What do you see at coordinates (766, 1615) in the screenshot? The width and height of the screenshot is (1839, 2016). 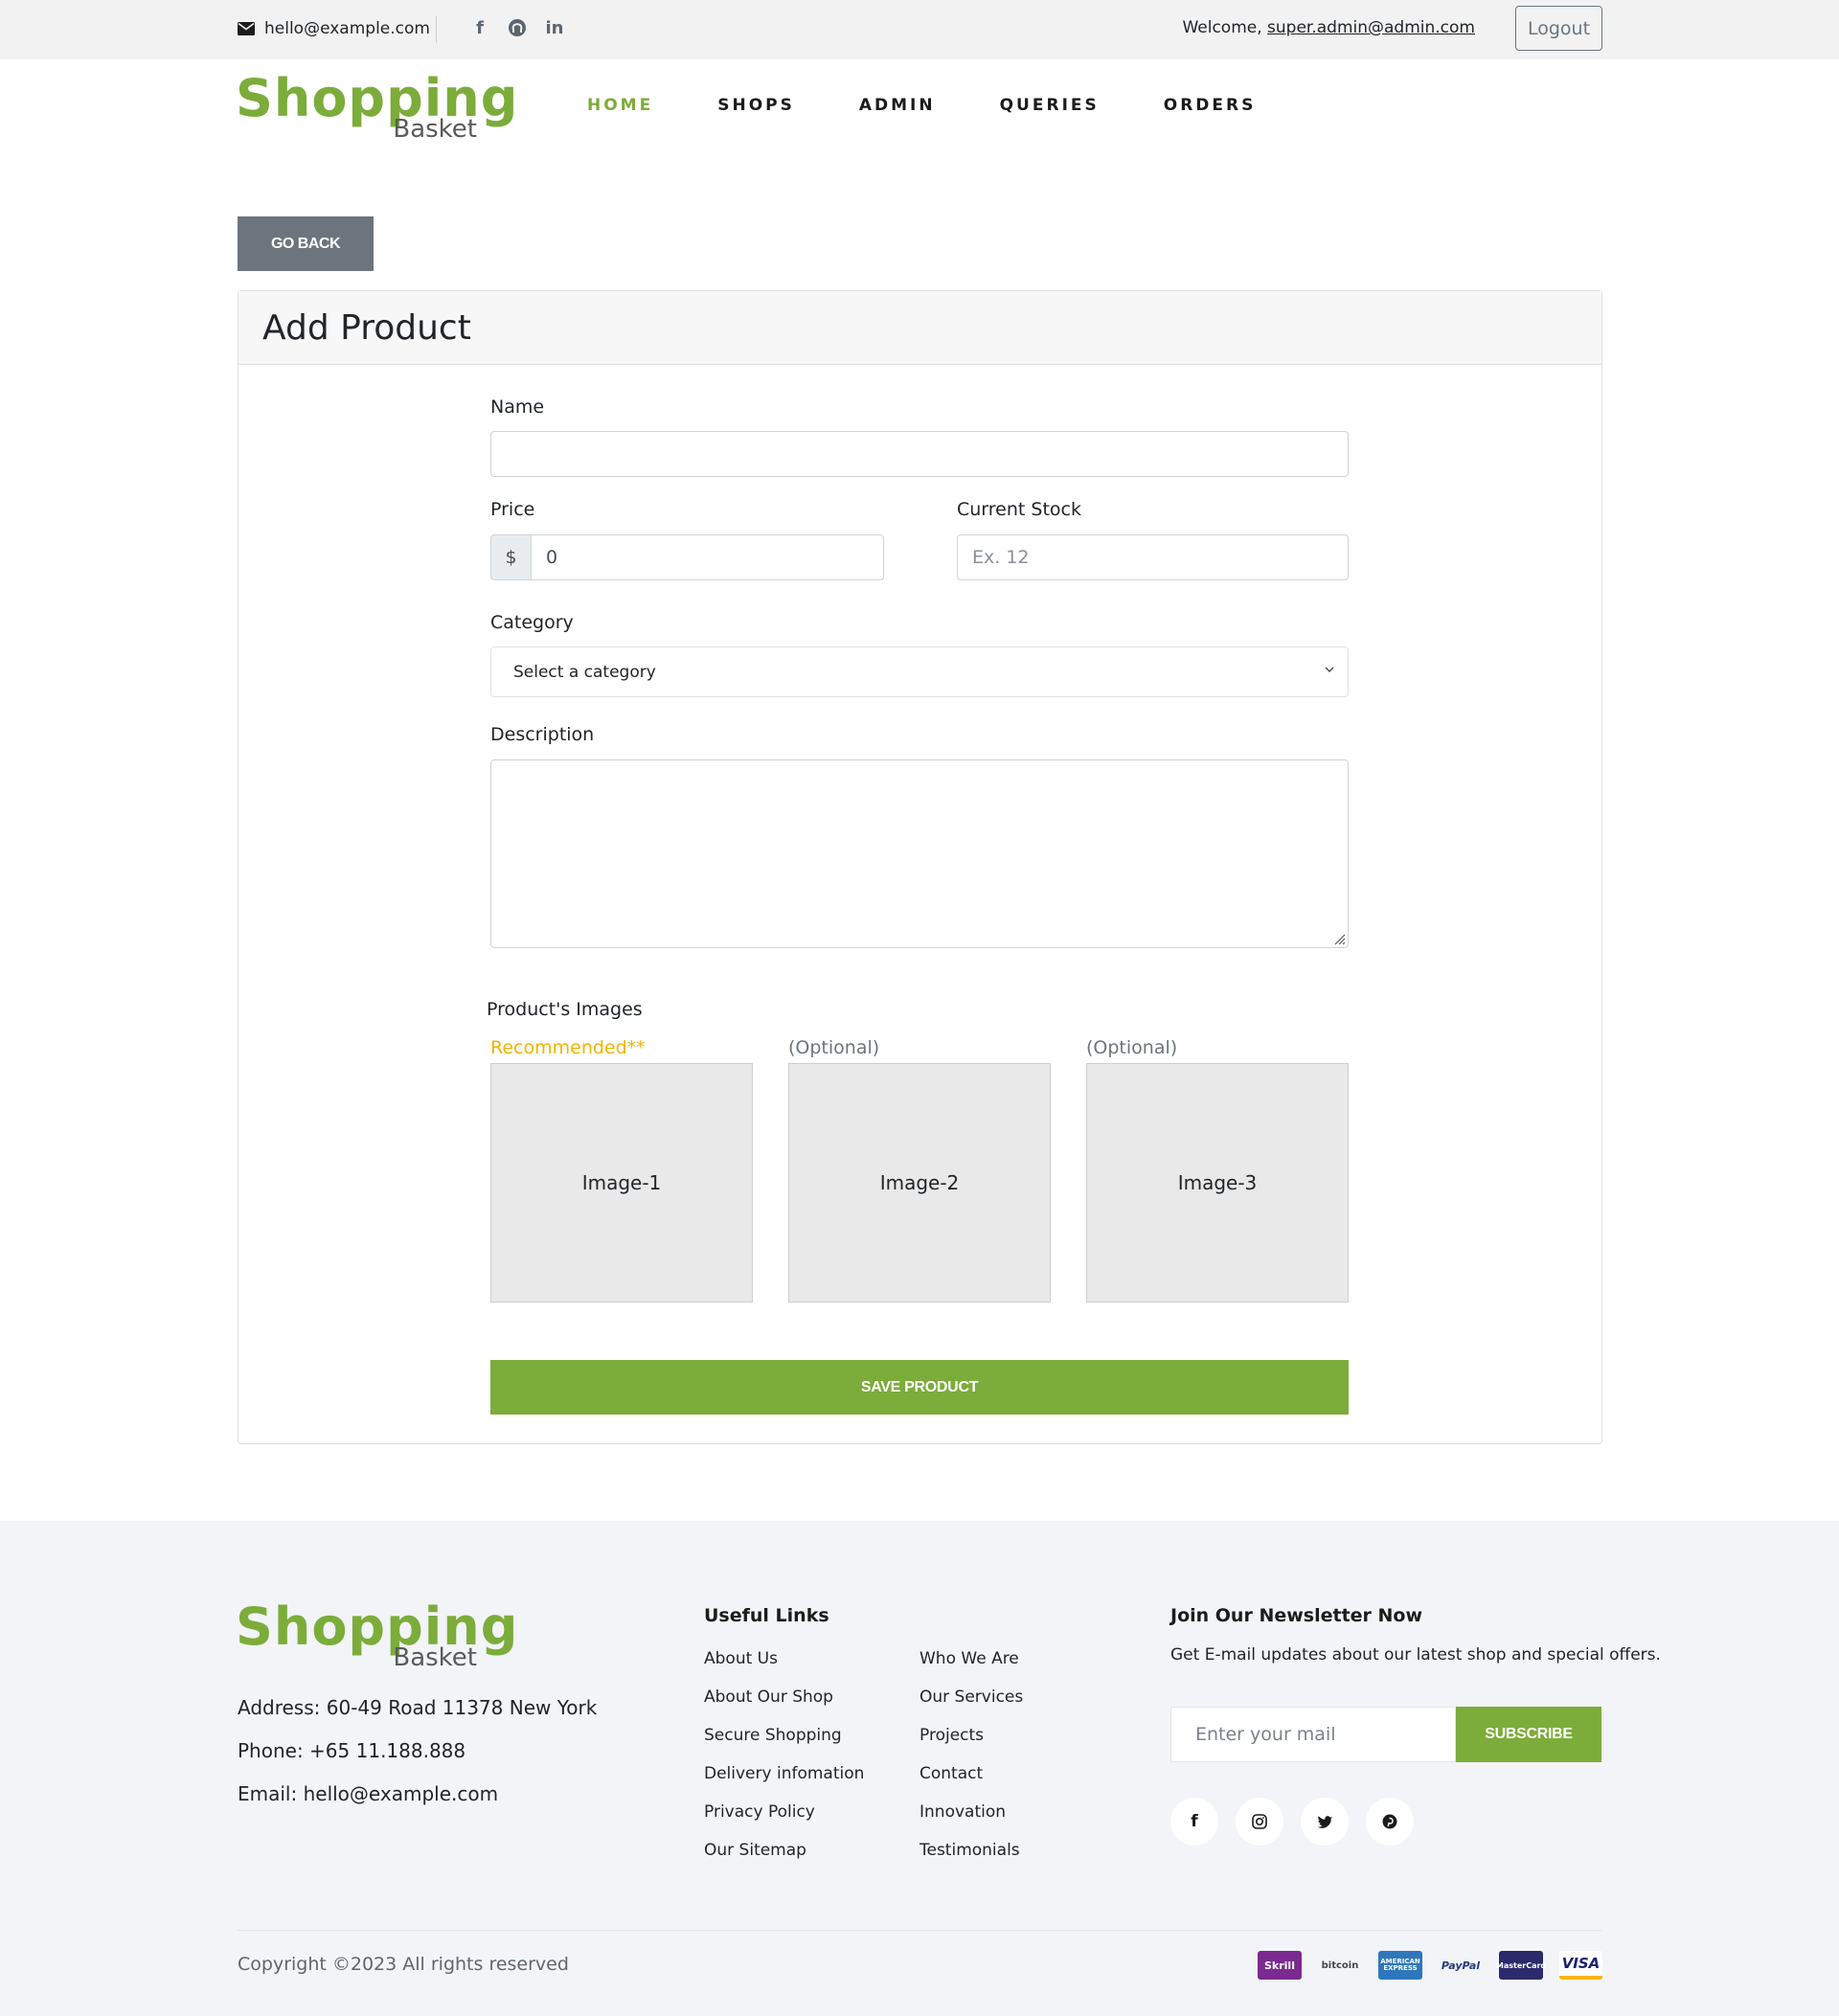 I see `useful-links-title: Useful Links` at bounding box center [766, 1615].